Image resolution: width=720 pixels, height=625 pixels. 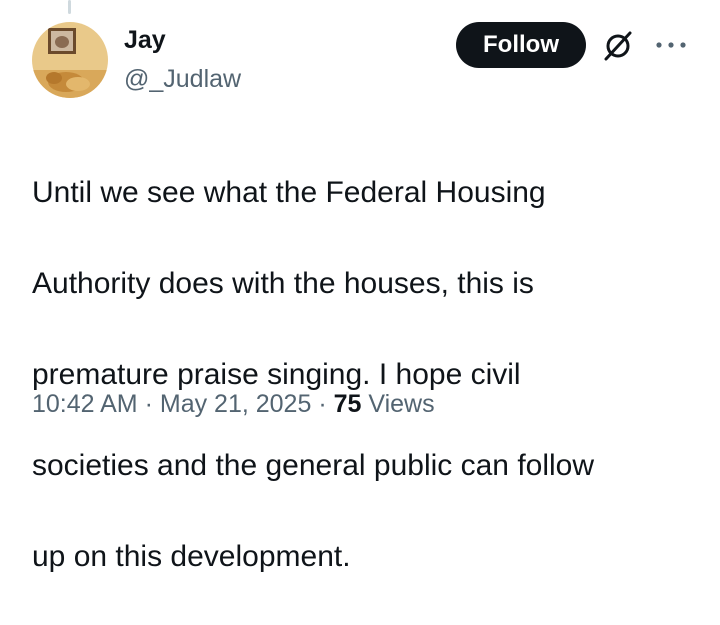 What do you see at coordinates (191, 556) in the screenshot?
I see `tweet-text-line: up on this development.` at bounding box center [191, 556].